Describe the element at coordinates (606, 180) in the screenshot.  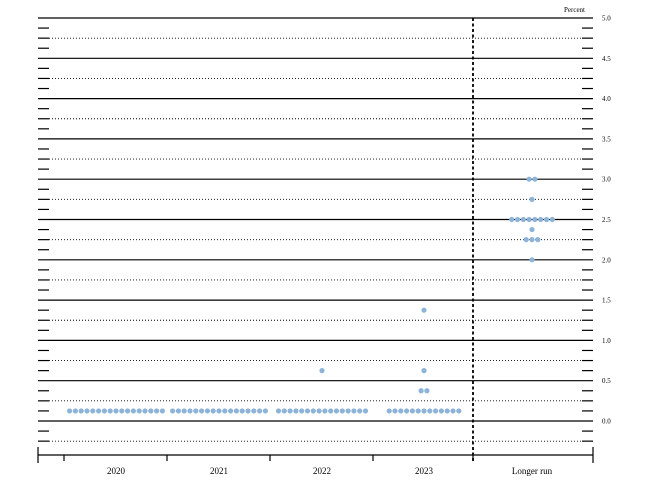
I see `y-tick-label: 3.0` at that location.